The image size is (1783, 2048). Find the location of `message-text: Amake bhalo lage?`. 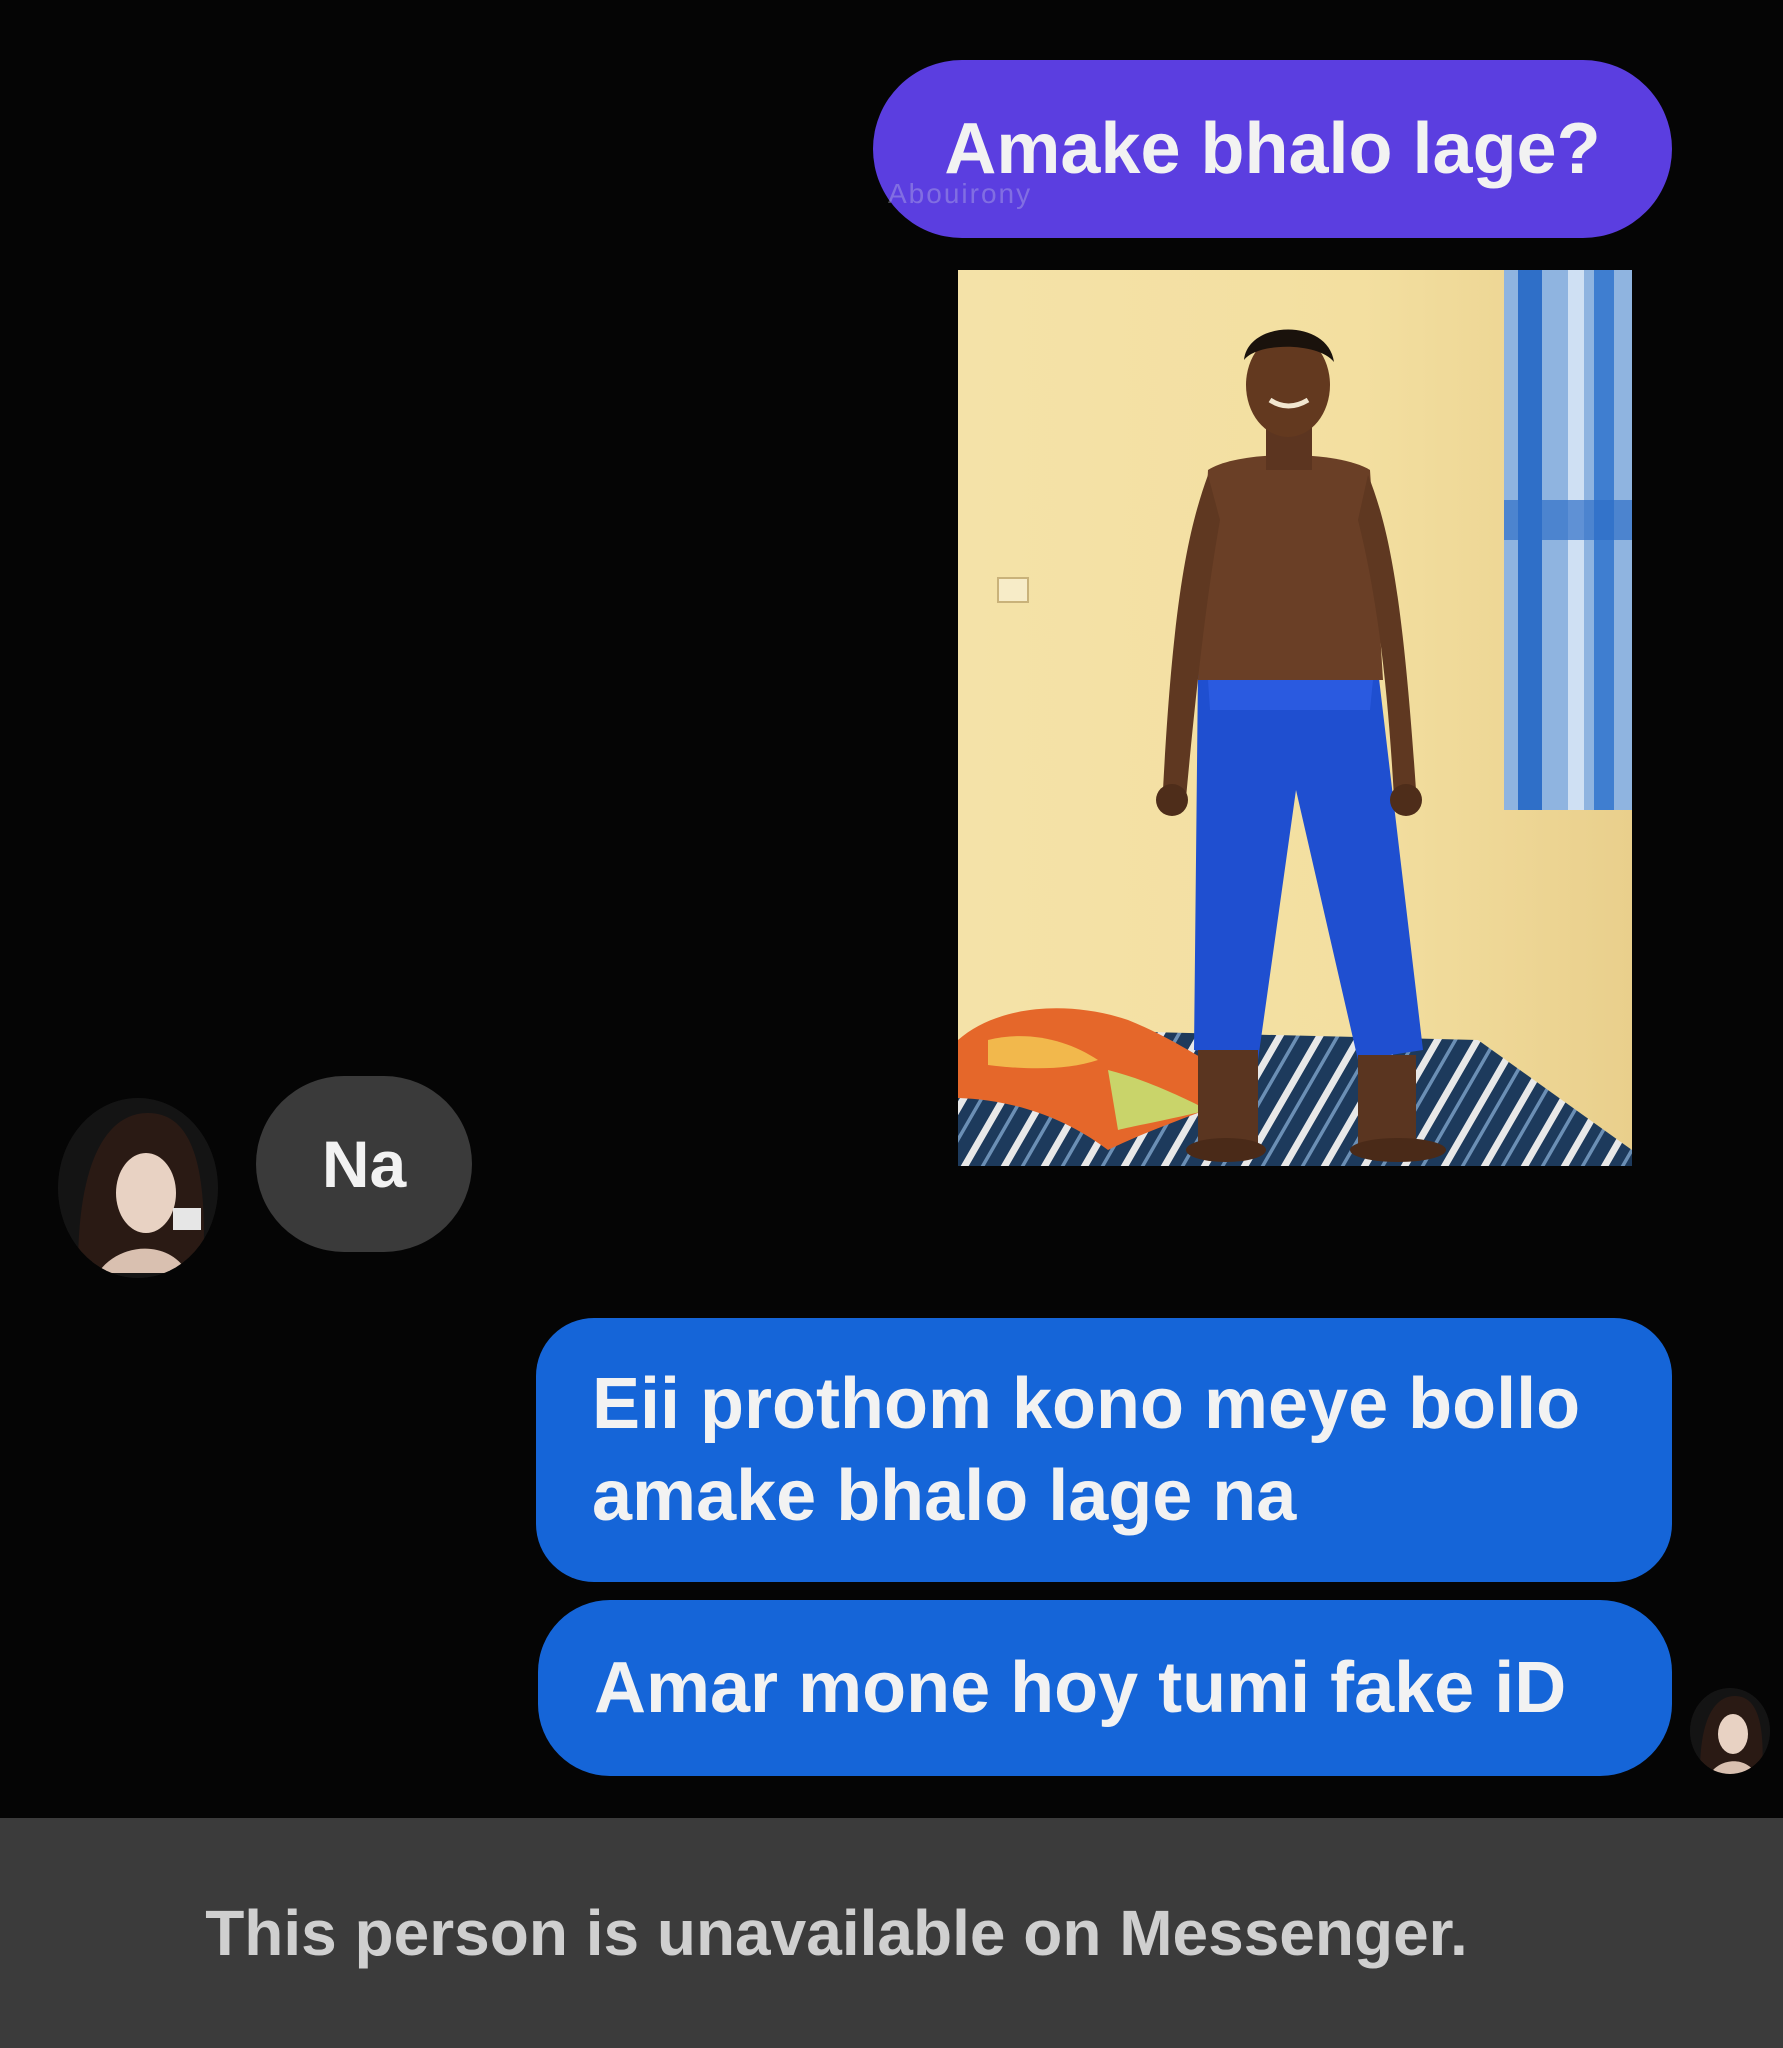

message-text: Amake bhalo lage? is located at coordinates (1272, 149).